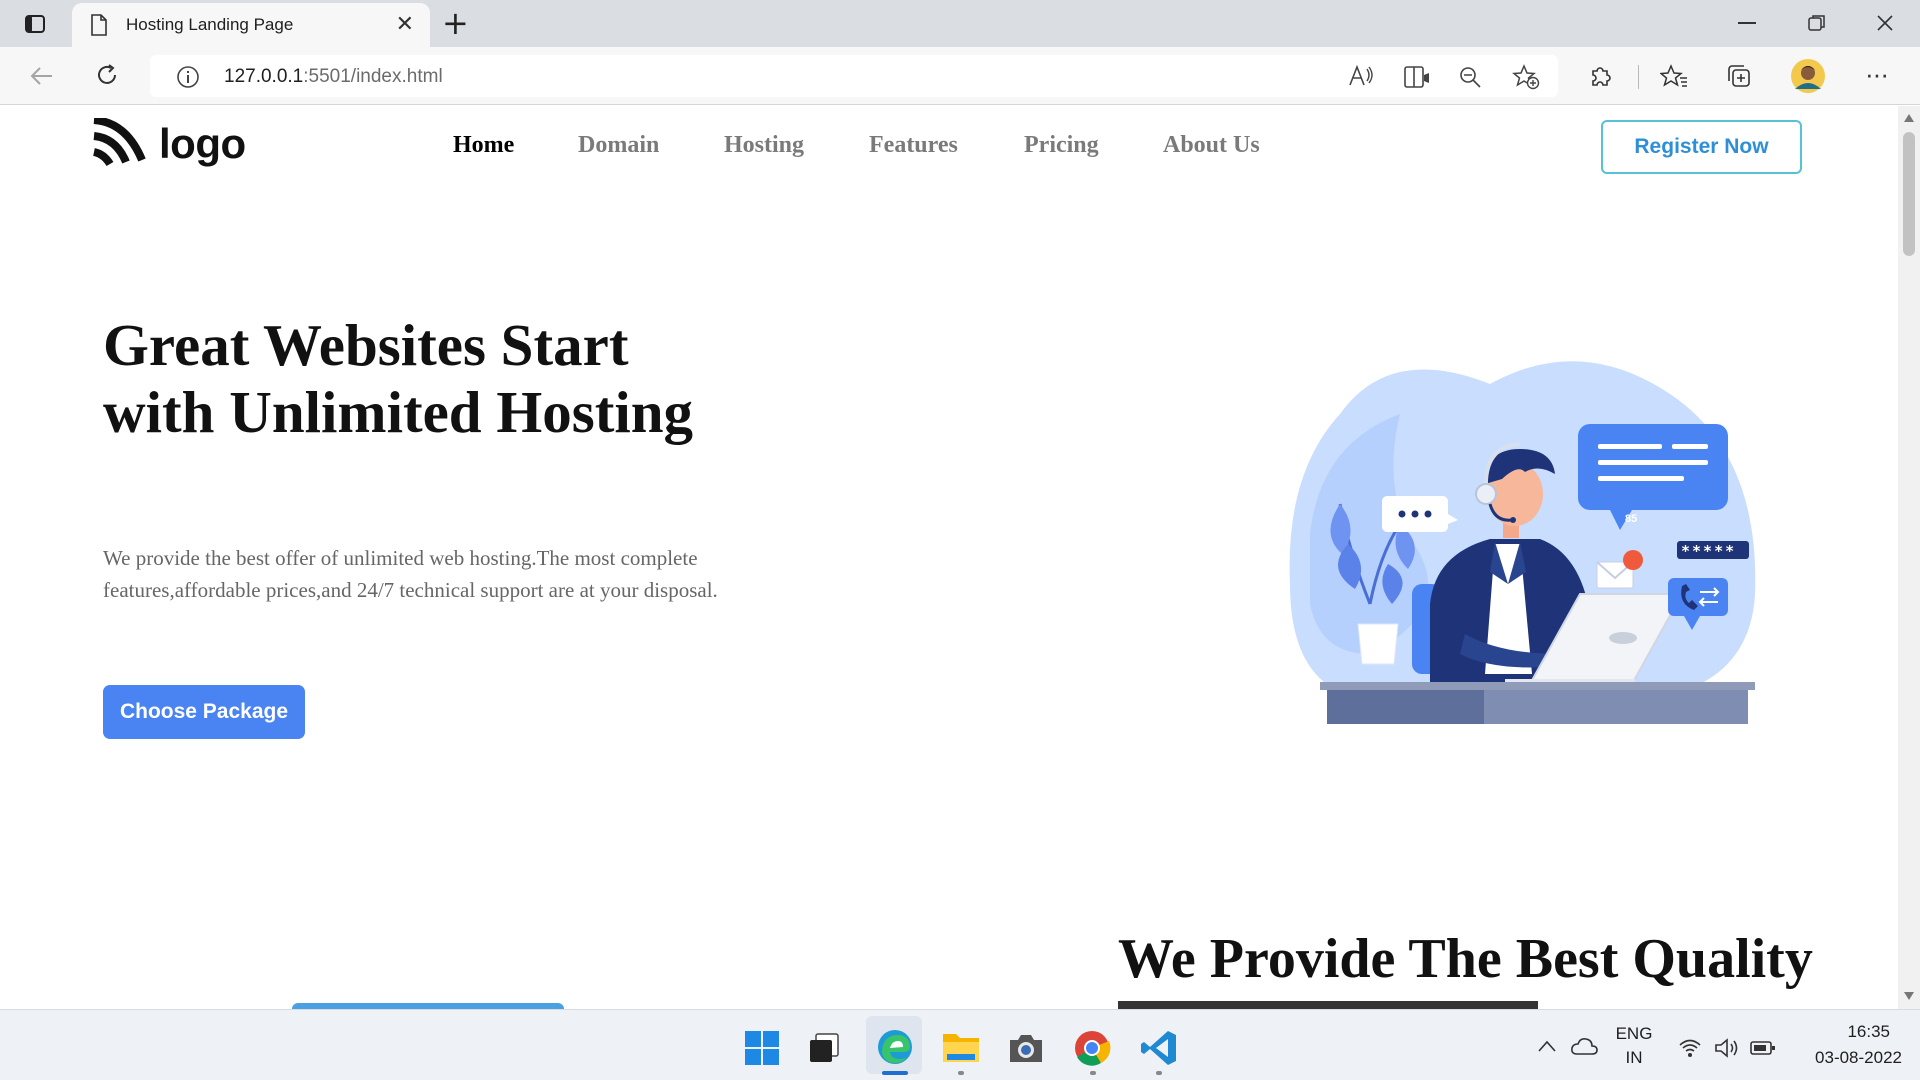  I want to click on address-bar: 127.0.0.1:5501/index.html, so click(854, 76).